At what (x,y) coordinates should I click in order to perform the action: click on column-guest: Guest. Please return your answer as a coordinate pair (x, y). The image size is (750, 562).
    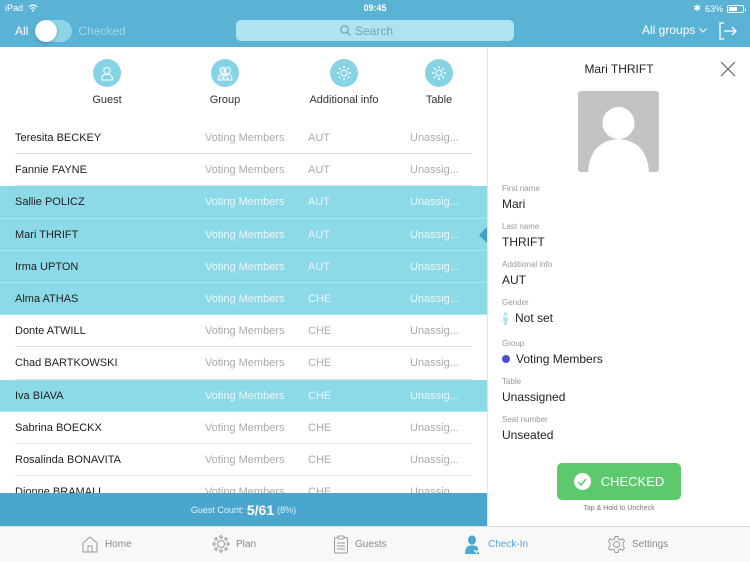
    Looking at the image, I should click on (107, 82).